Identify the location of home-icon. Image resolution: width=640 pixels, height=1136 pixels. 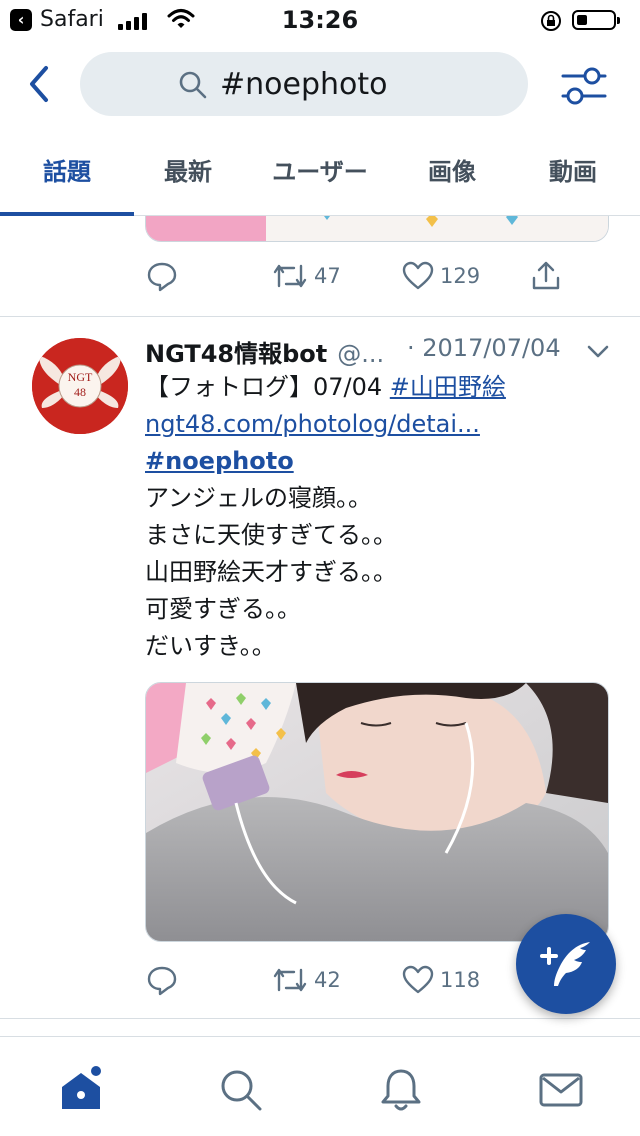
(81, 1087).